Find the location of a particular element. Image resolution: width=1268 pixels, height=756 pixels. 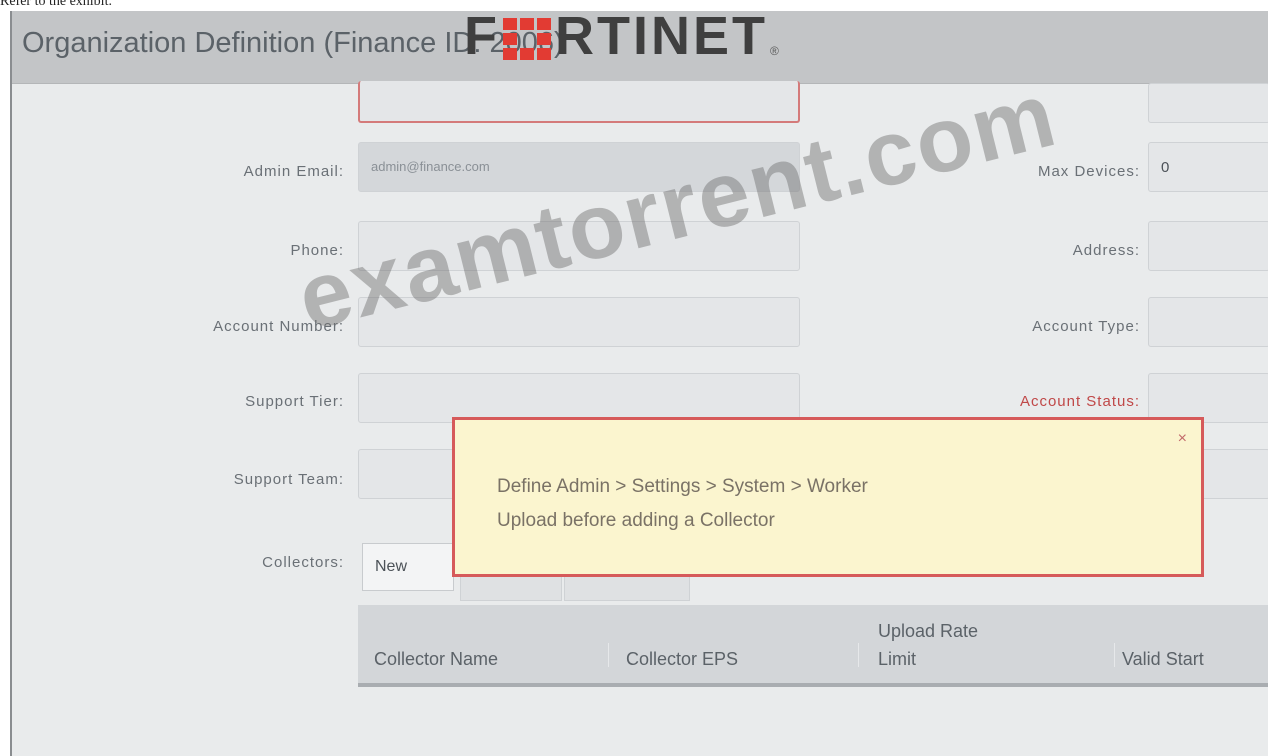

logo-text-f: F is located at coordinates (481, 36).